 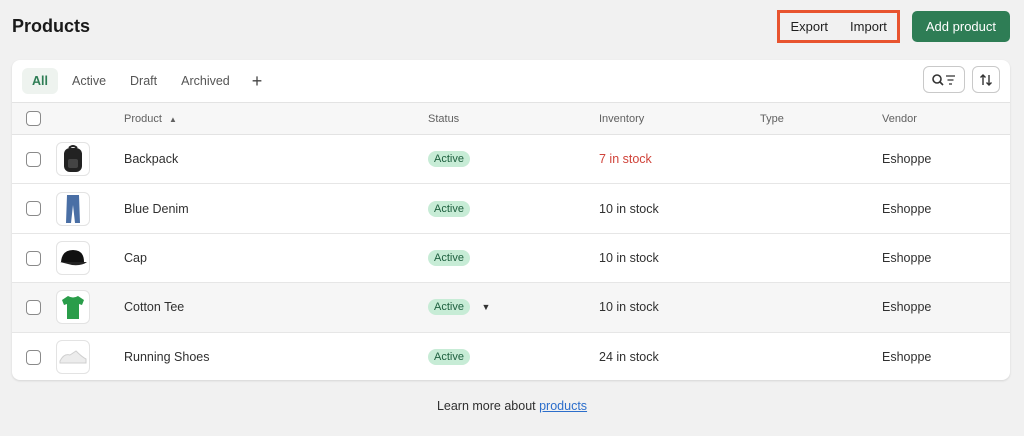 I want to click on import-button: Import, so click(x=868, y=26).